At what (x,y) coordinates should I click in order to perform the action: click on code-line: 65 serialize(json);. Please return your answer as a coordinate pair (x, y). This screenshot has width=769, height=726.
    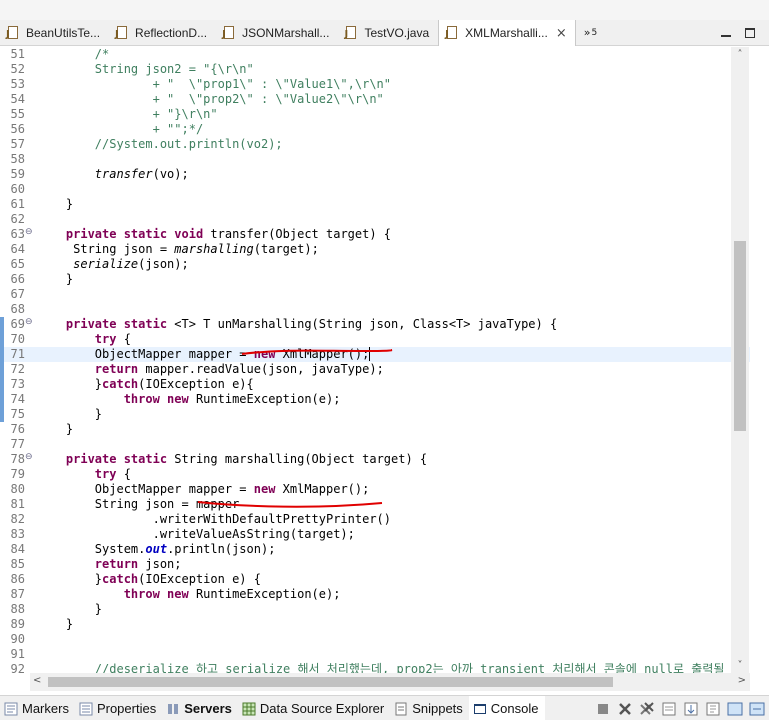
    Looking at the image, I should click on (375, 264).